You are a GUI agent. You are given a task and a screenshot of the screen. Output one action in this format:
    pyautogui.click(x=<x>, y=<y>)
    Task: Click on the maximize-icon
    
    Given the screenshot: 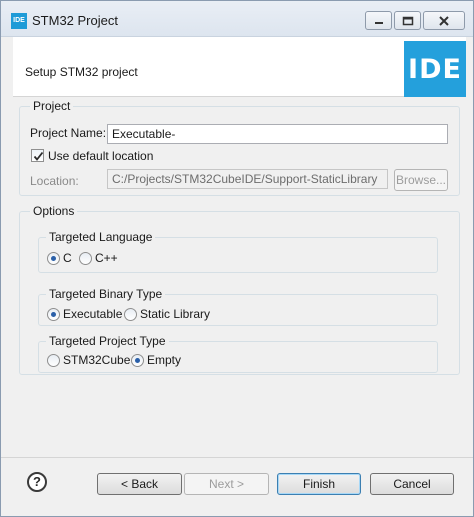 What is the action you would take?
    pyautogui.click(x=407, y=20)
    